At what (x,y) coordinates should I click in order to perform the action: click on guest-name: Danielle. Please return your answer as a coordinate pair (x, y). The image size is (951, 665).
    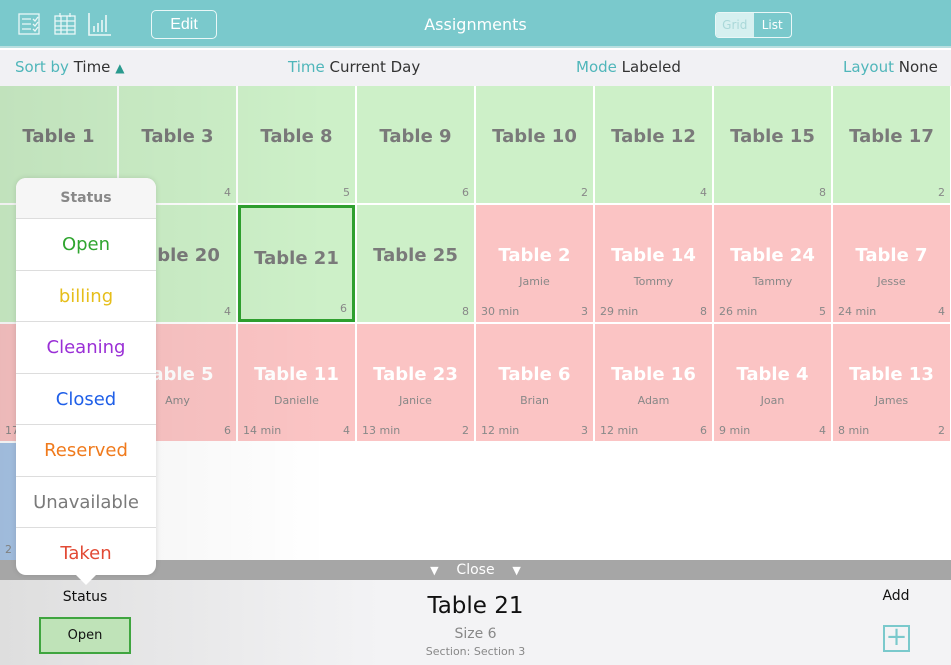
    Looking at the image, I should click on (296, 400).